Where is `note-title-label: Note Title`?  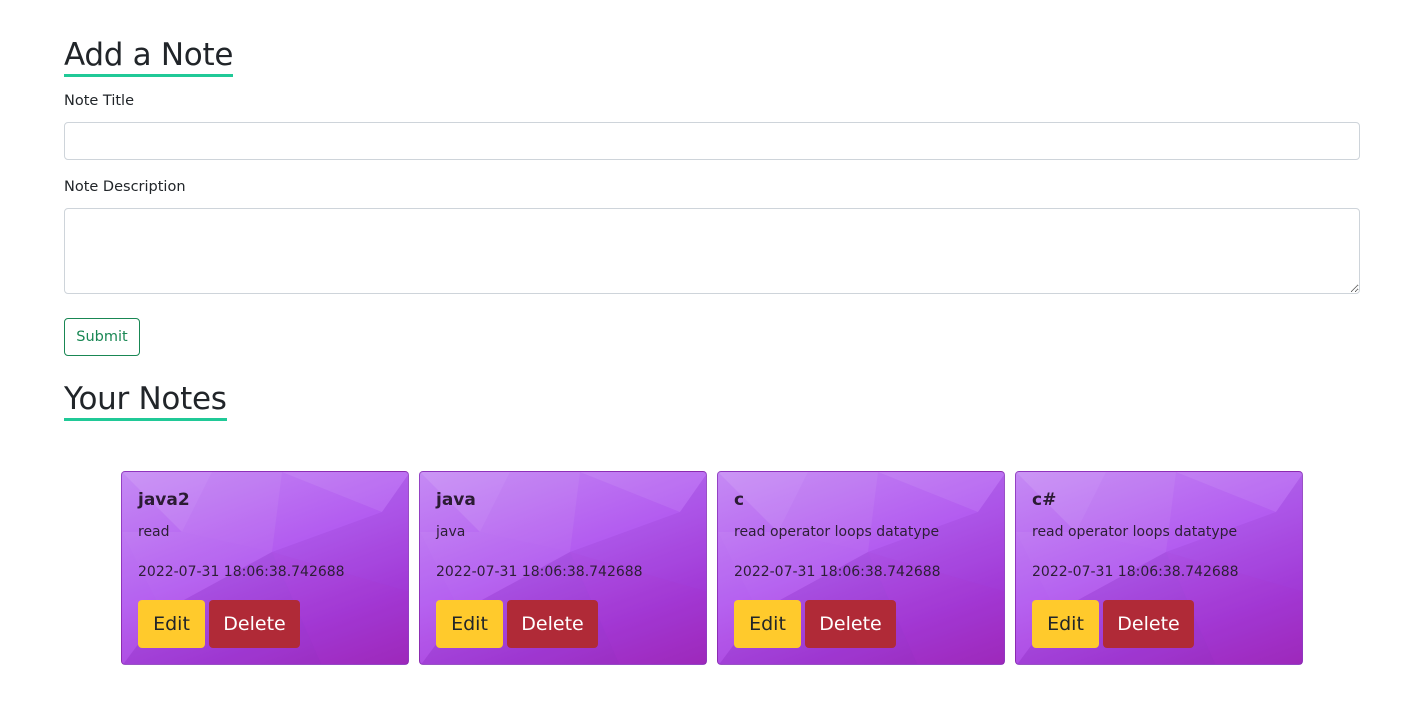
note-title-label: Note Title is located at coordinates (99, 101).